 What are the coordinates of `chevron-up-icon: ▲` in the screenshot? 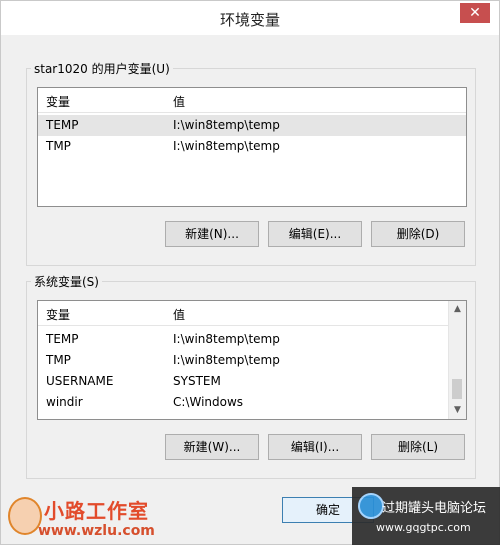 It's located at (457, 309).